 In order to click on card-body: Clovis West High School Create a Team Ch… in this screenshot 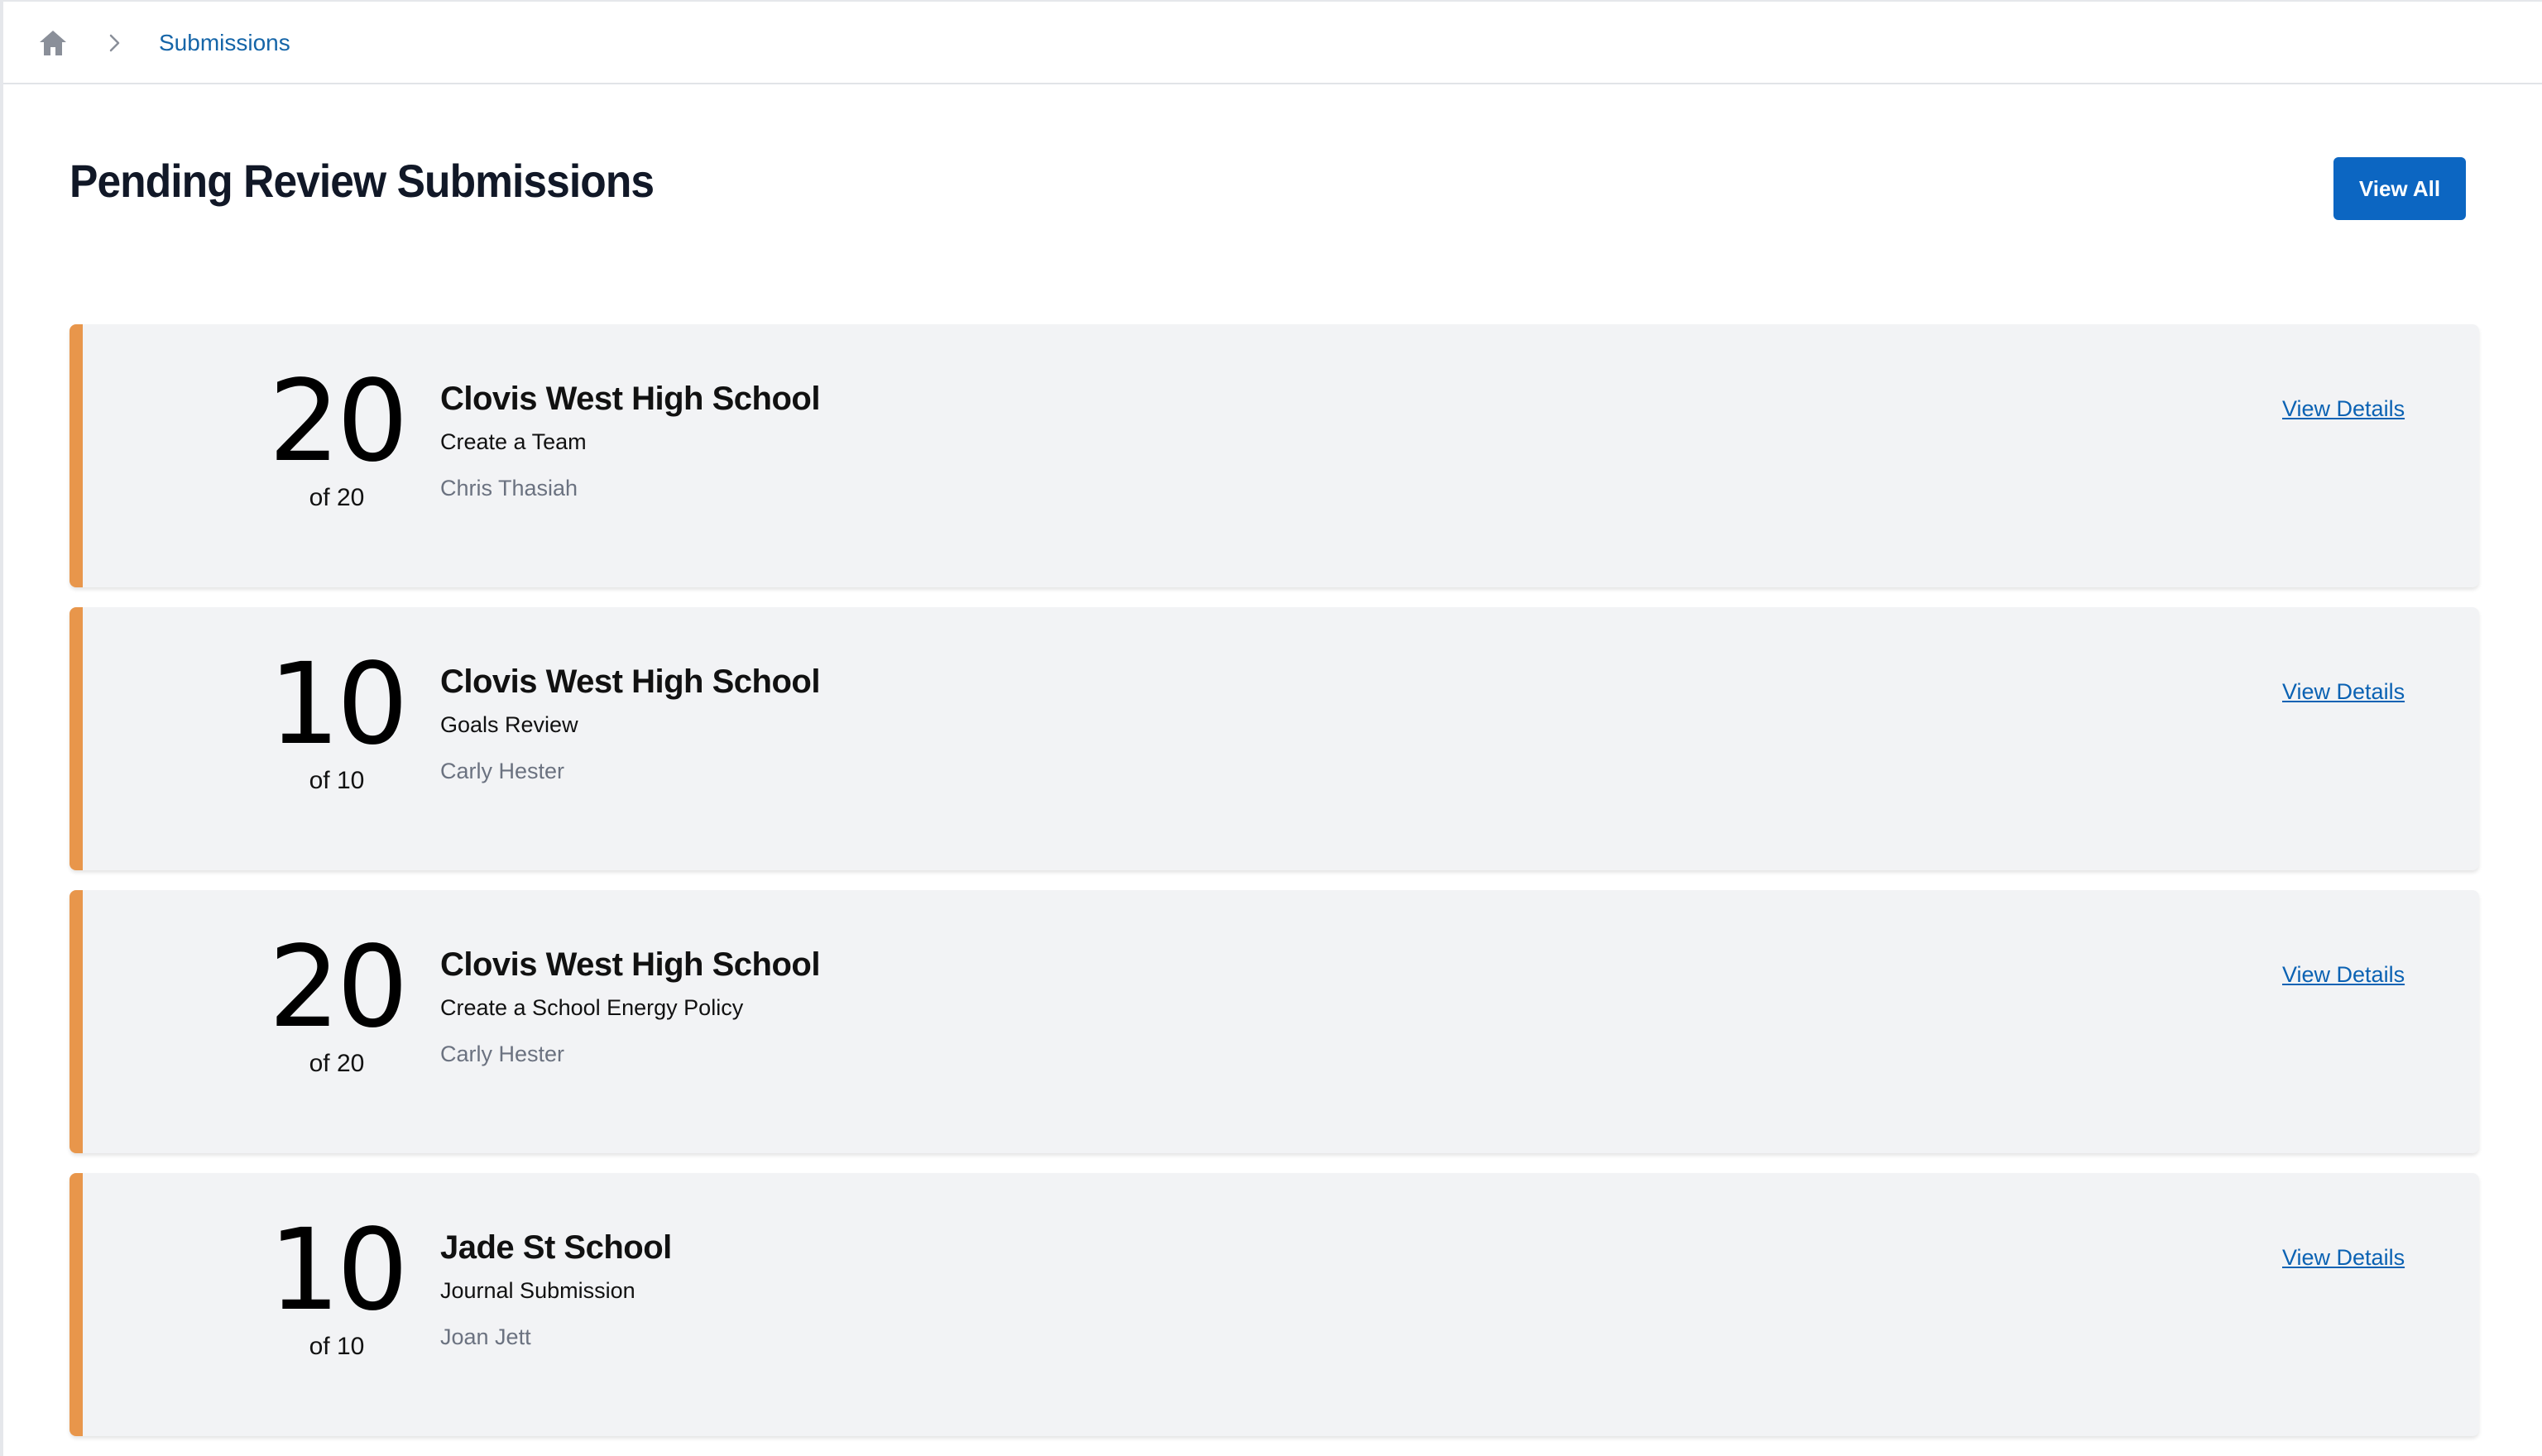, I will do `click(630, 440)`.